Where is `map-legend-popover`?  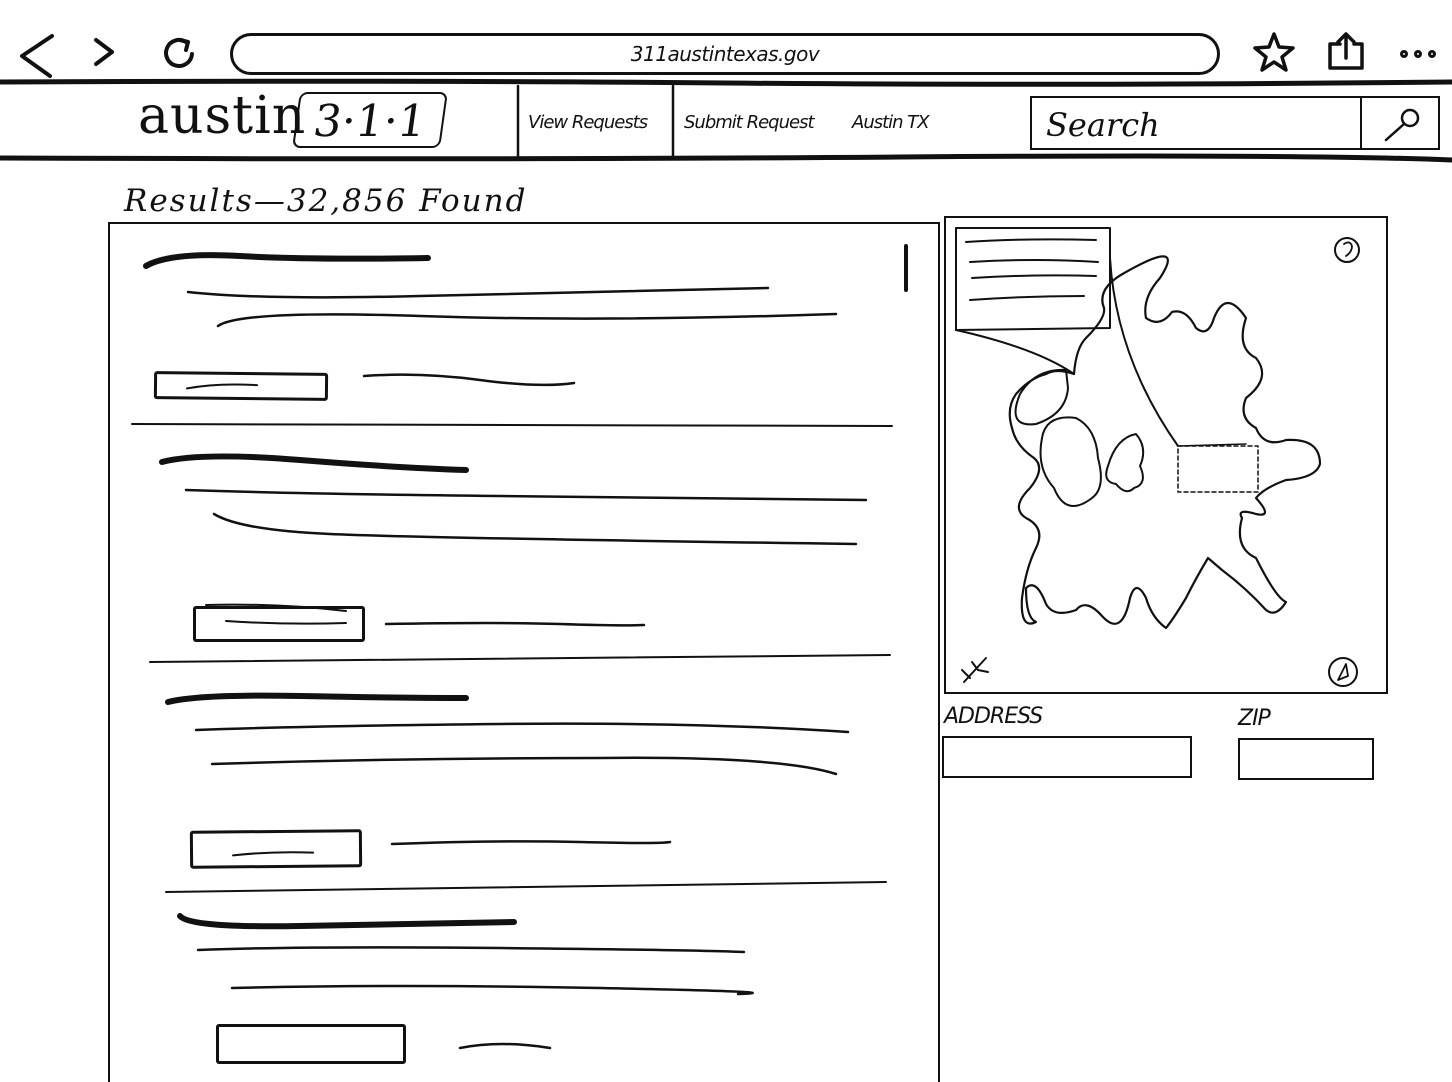
map-legend-popover is located at coordinates (1033, 279).